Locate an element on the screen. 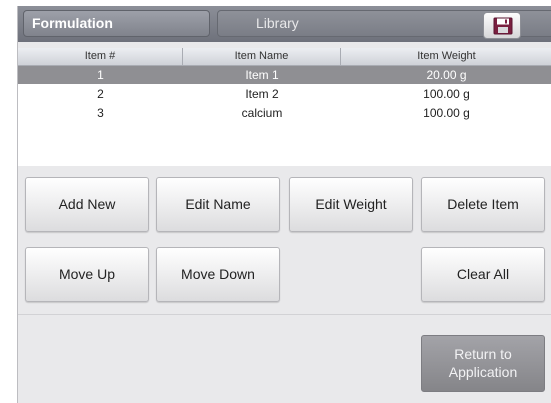  item-name-cell: Item 2 is located at coordinates (262, 94).